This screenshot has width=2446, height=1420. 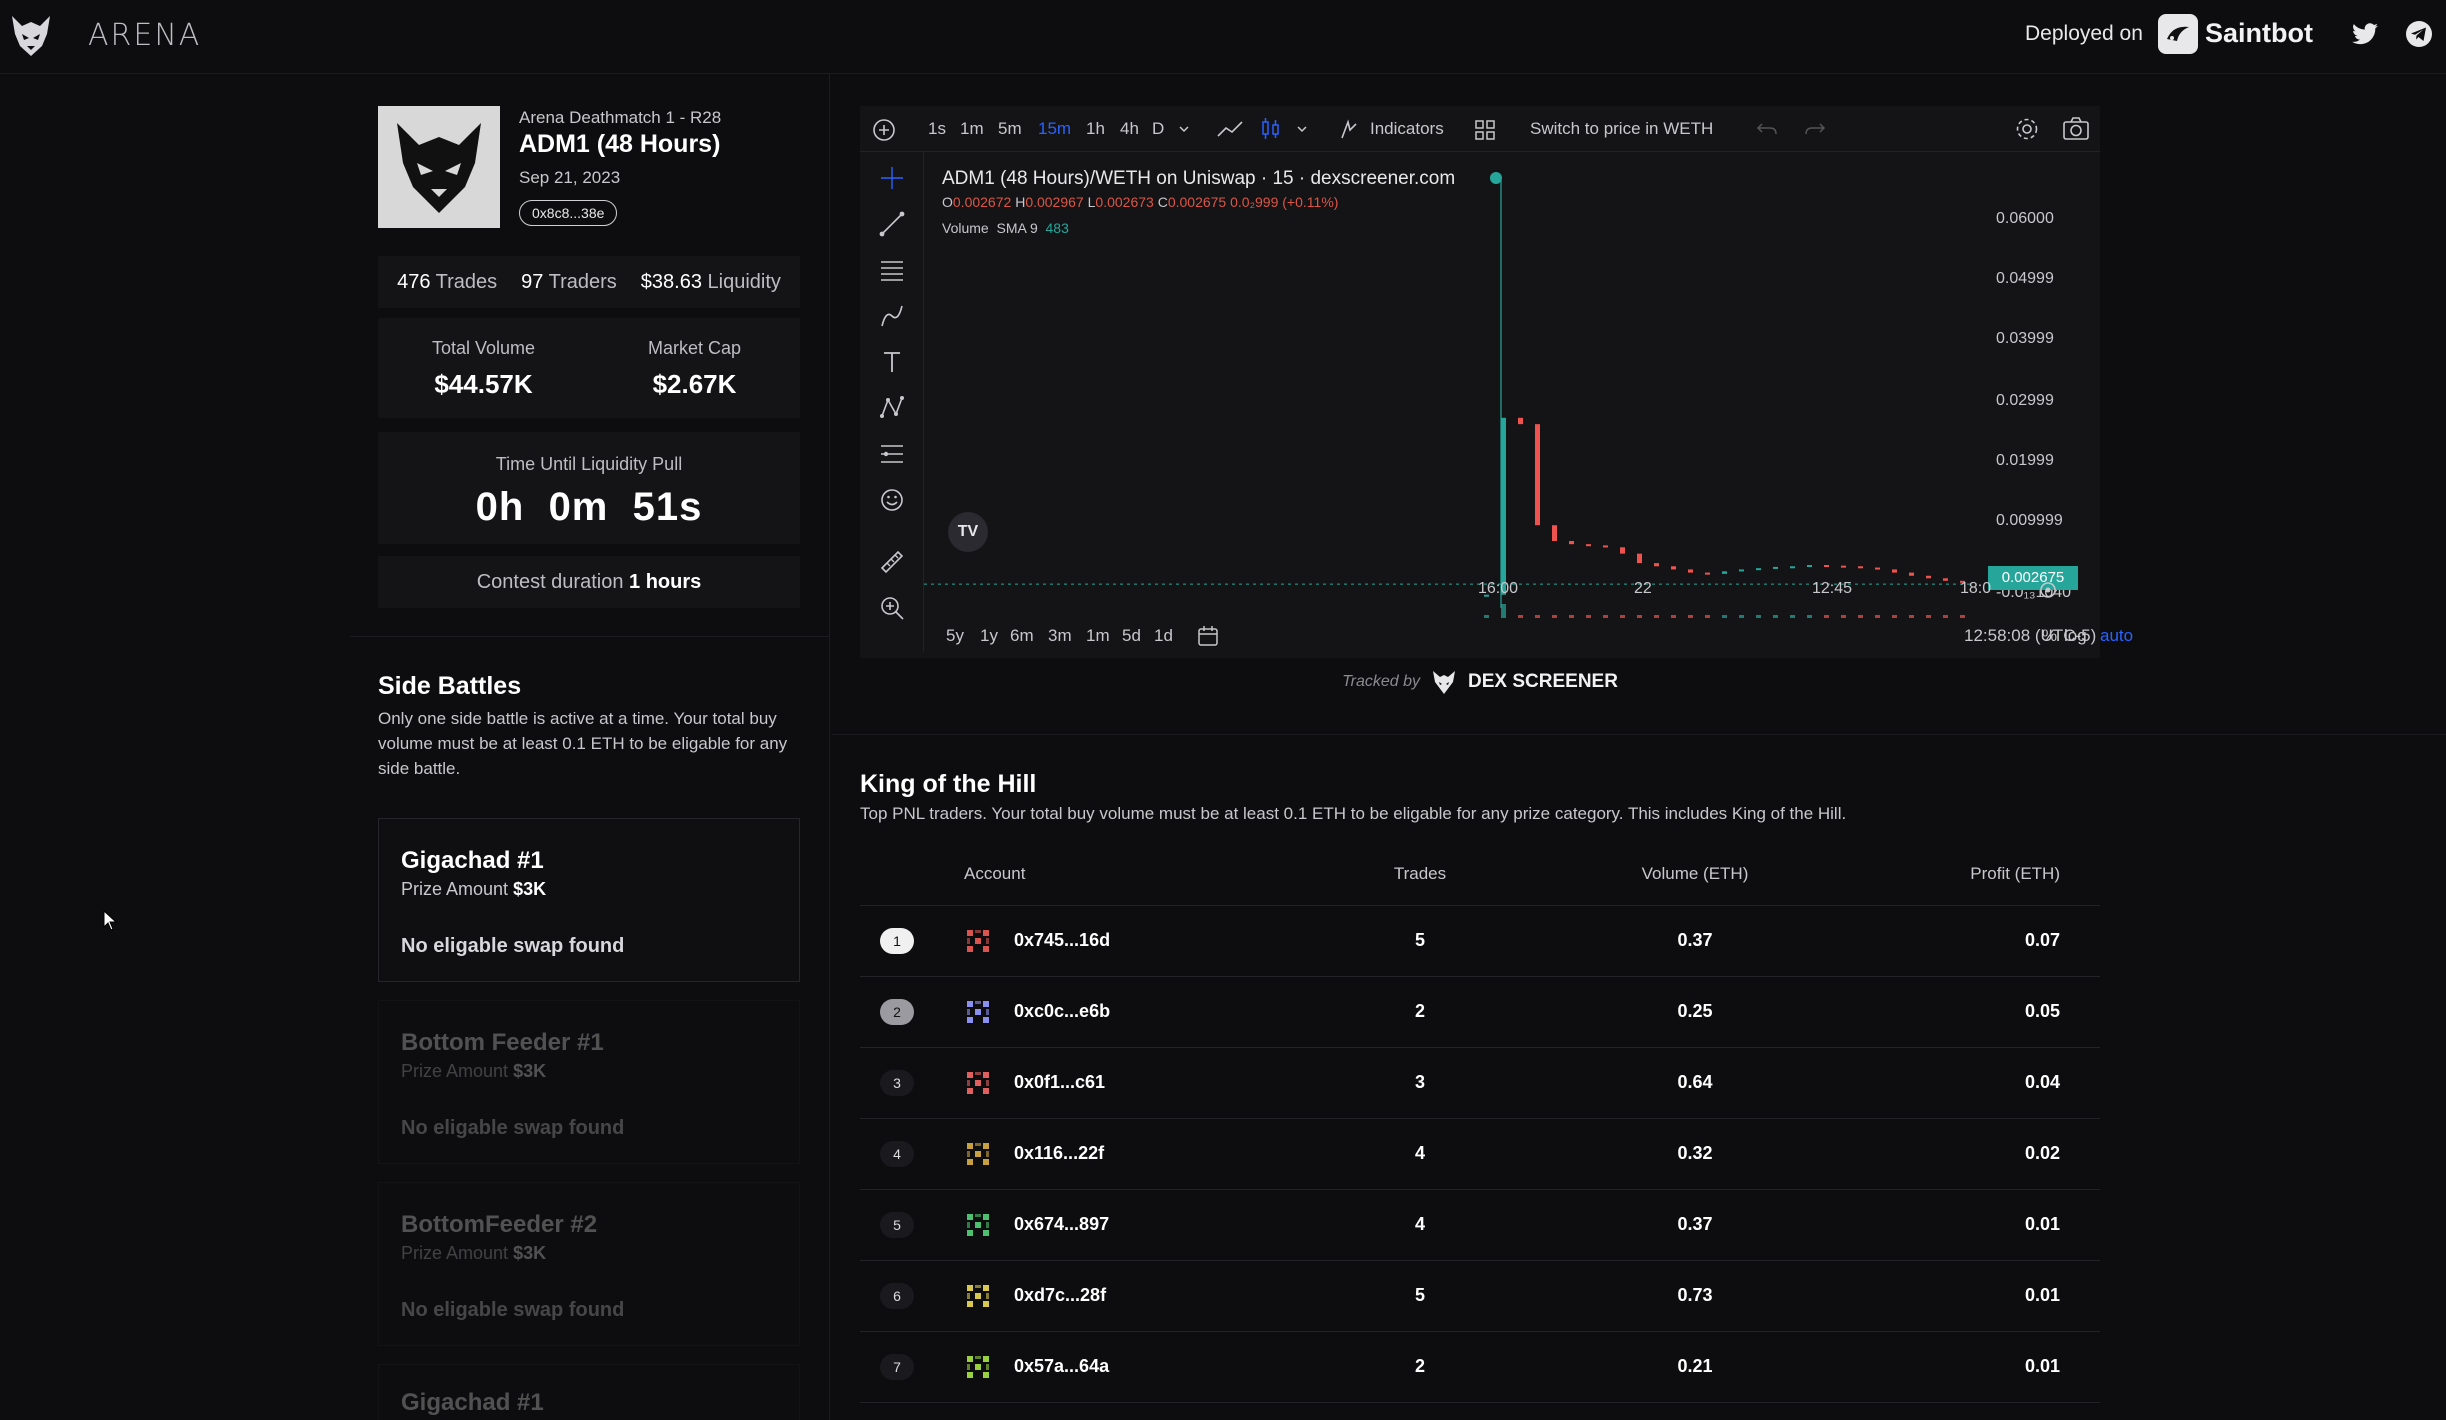 I want to click on account-address: 0xc0c...e6b, so click(x=1062, y=1011).